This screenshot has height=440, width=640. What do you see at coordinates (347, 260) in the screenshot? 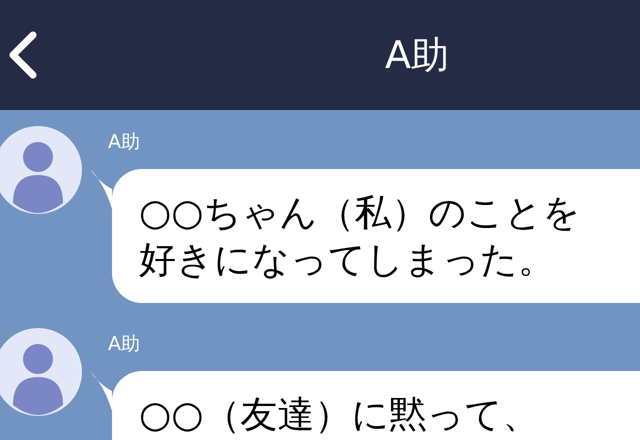
I see `message-line: 好きになってしまった。` at bounding box center [347, 260].